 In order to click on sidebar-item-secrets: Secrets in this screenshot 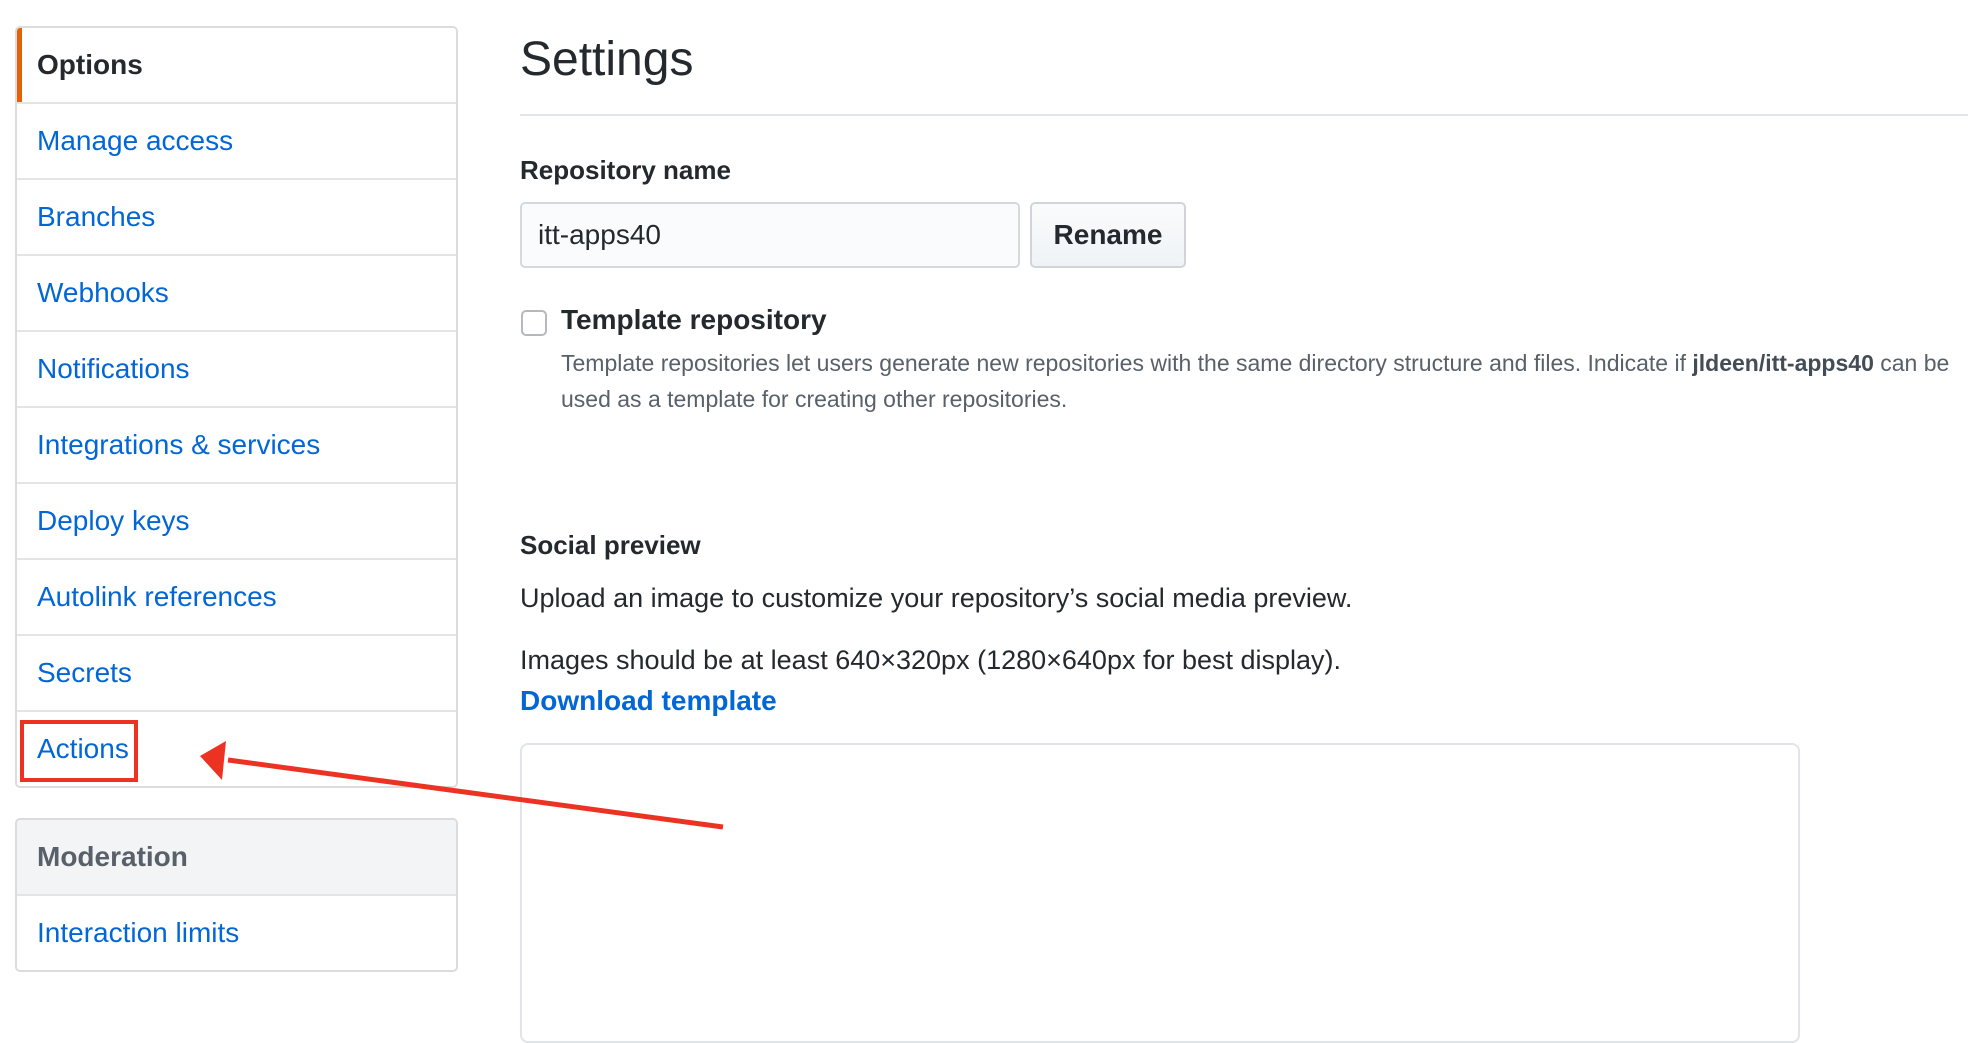, I will do `click(236, 674)`.